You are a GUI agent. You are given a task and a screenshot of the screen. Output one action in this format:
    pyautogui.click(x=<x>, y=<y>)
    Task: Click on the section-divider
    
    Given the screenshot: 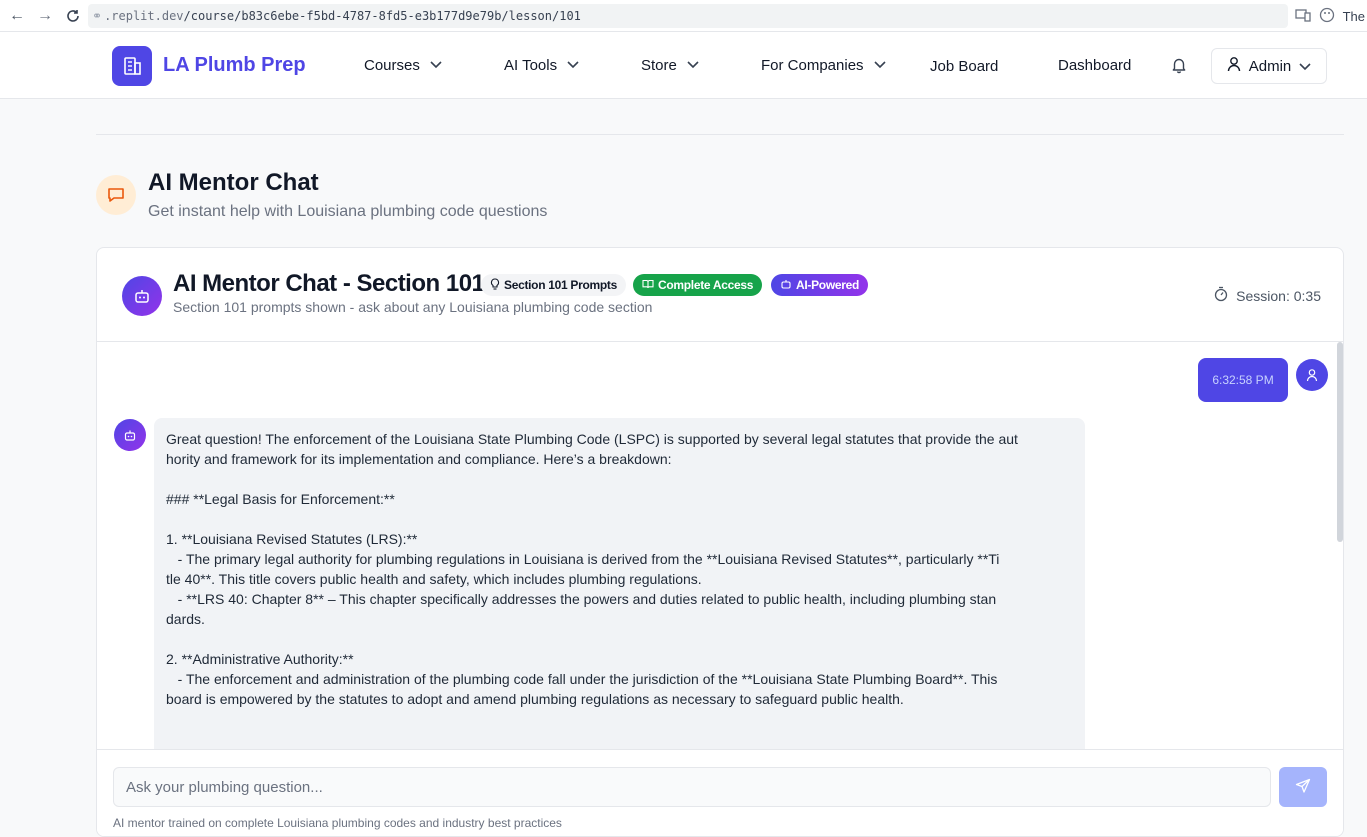 What is the action you would take?
    pyautogui.click(x=720, y=134)
    